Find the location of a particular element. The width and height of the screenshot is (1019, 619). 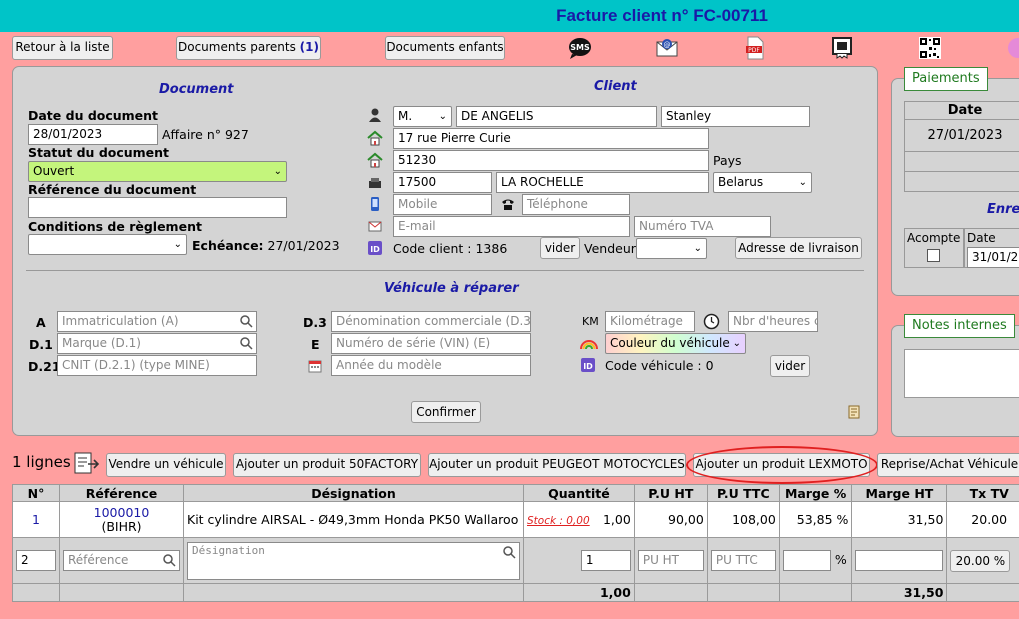

column-header-designation: Désignation is located at coordinates (353, 493).